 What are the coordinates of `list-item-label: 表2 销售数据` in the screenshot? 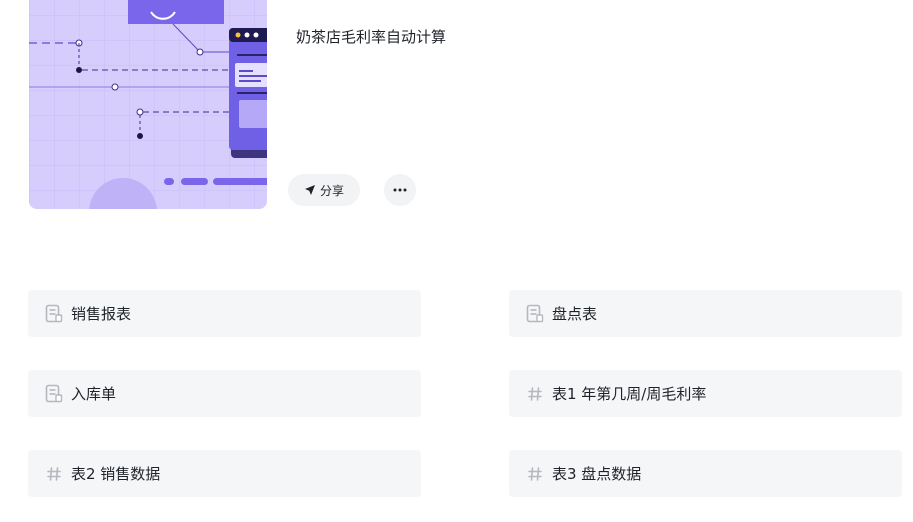 It's located at (116, 474).